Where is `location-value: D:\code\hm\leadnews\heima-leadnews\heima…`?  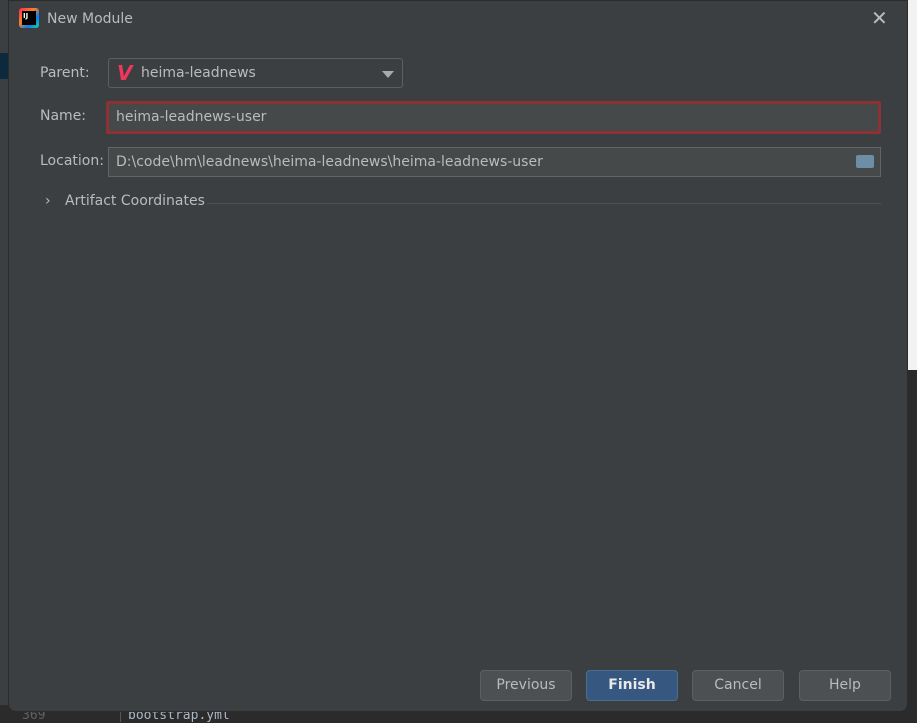
location-value: D:\code\hm\leadnews\heima-leadnews\heima… is located at coordinates (329, 162).